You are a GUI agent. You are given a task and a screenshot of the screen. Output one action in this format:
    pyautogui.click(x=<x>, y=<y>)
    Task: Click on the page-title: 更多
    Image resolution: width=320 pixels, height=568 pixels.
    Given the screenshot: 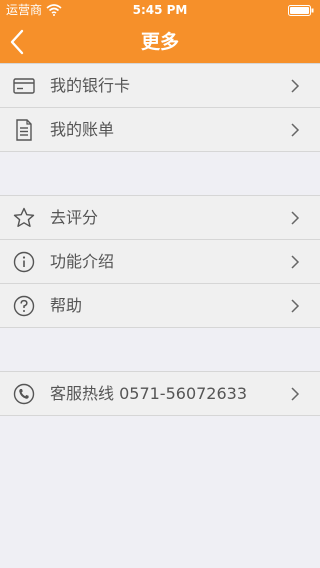 What is the action you would take?
    pyautogui.click(x=159, y=42)
    